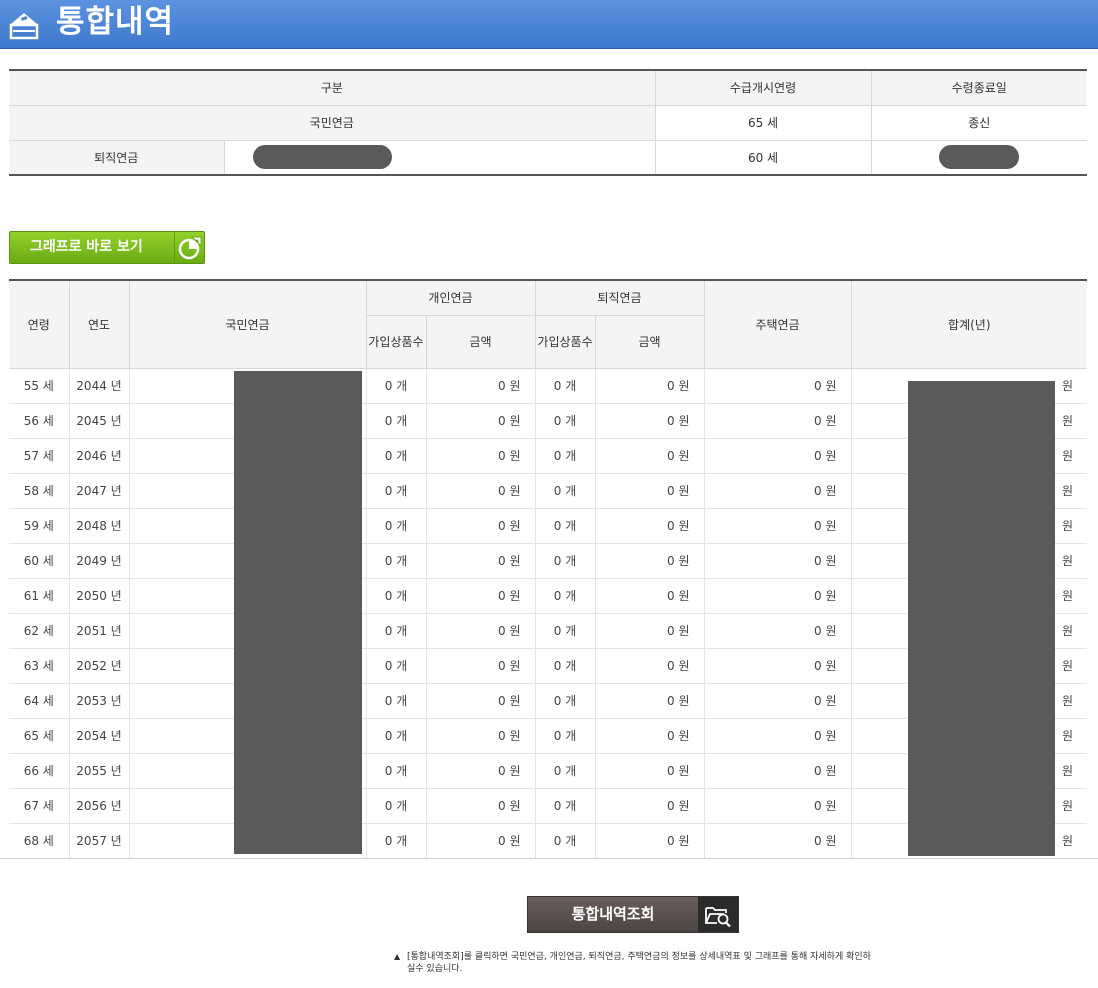 Image resolution: width=1098 pixels, height=988 pixels. What do you see at coordinates (565, 341) in the screenshot?
I see `col-header-retirement-products: 가입상품수` at bounding box center [565, 341].